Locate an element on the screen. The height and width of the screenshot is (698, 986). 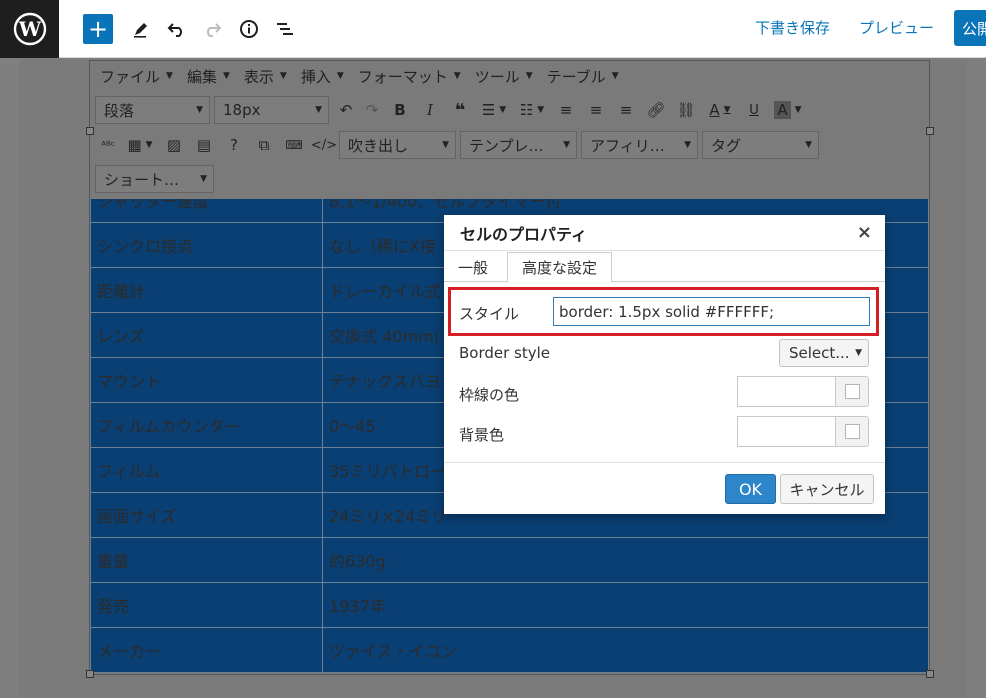
menu-file: ファイル ▼ is located at coordinates (136, 76).